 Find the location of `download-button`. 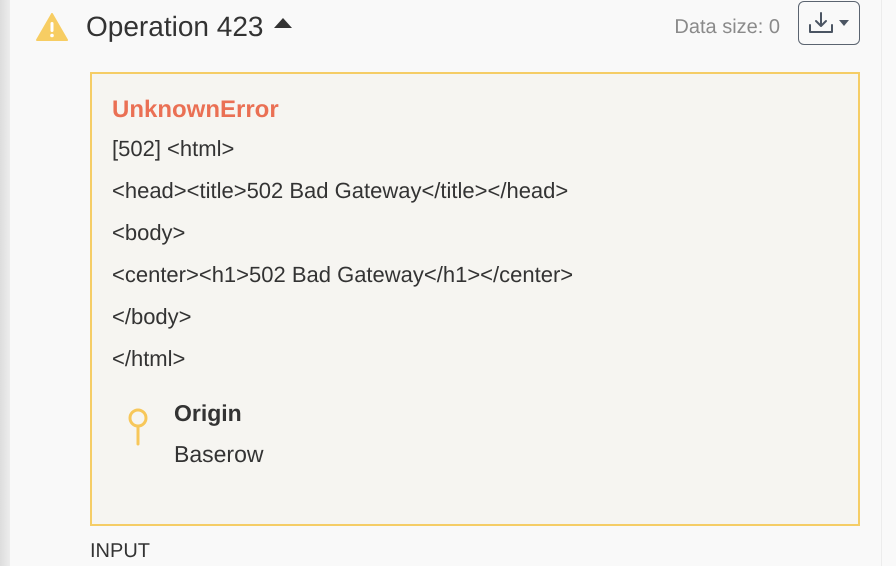

download-button is located at coordinates (829, 23).